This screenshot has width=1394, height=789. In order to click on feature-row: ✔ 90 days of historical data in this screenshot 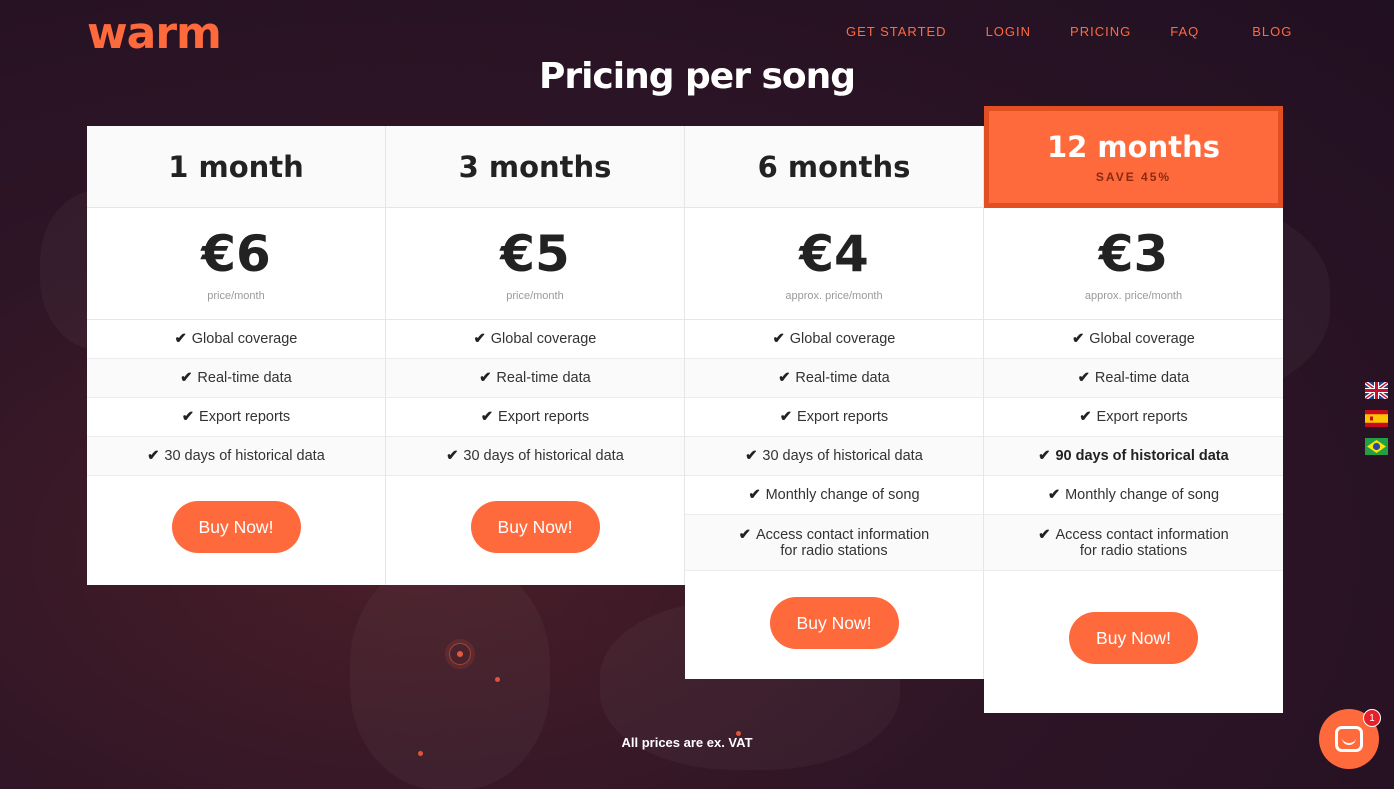, I will do `click(1133, 456)`.